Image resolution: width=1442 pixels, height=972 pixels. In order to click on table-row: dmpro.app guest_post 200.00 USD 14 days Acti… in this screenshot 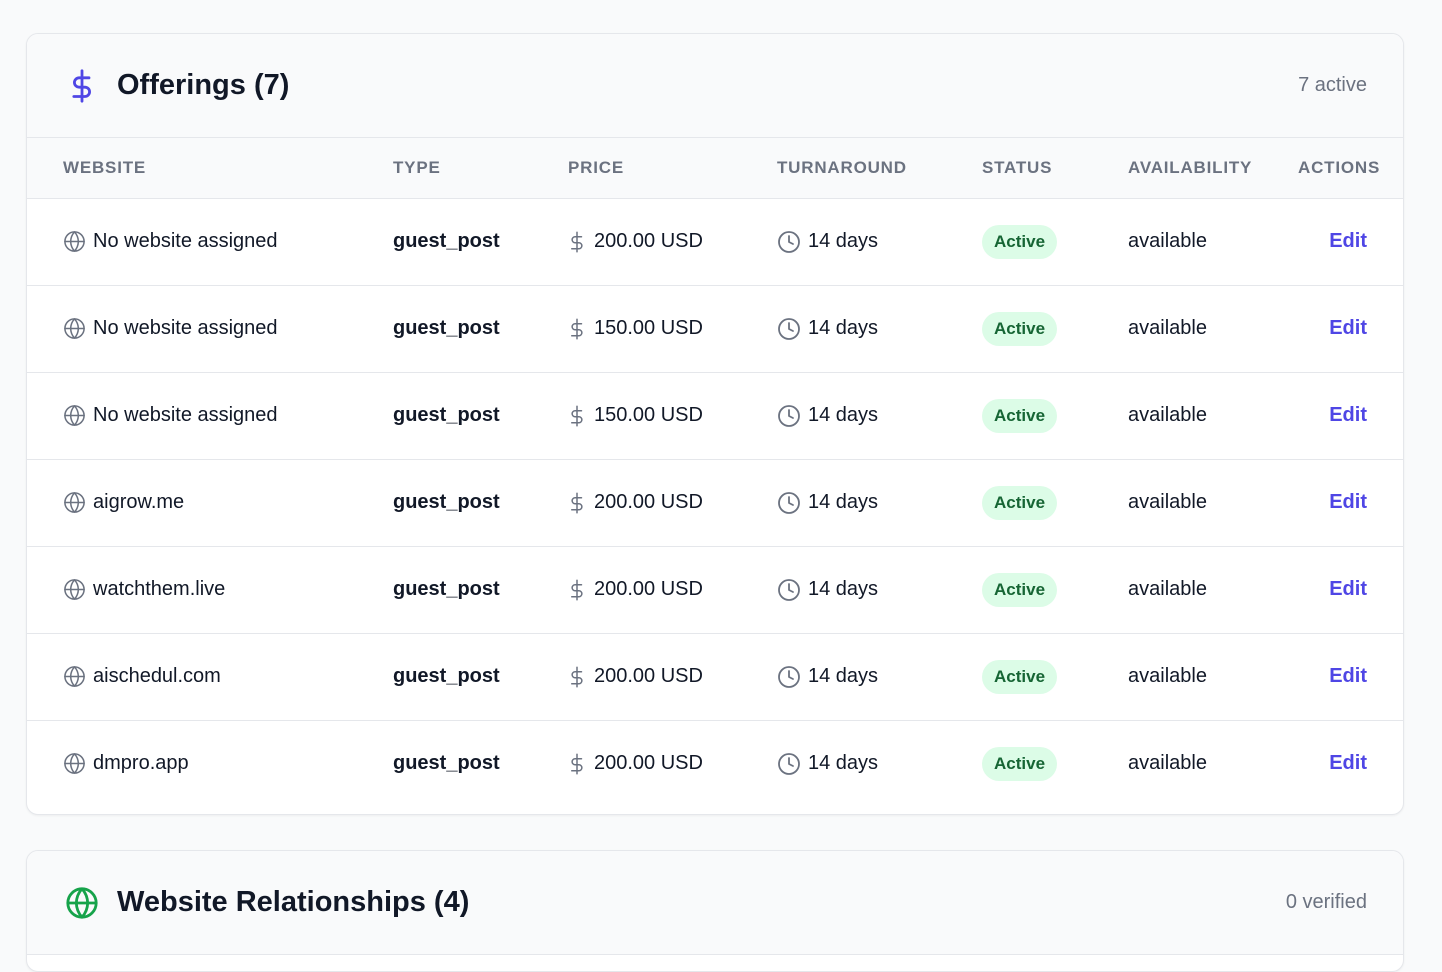, I will do `click(715, 763)`.